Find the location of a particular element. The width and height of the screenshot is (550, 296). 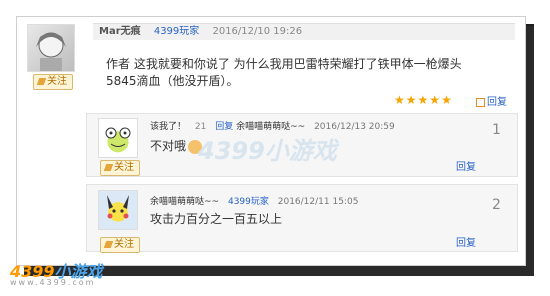

brand-url: www.4399.com is located at coordinates (53, 282).